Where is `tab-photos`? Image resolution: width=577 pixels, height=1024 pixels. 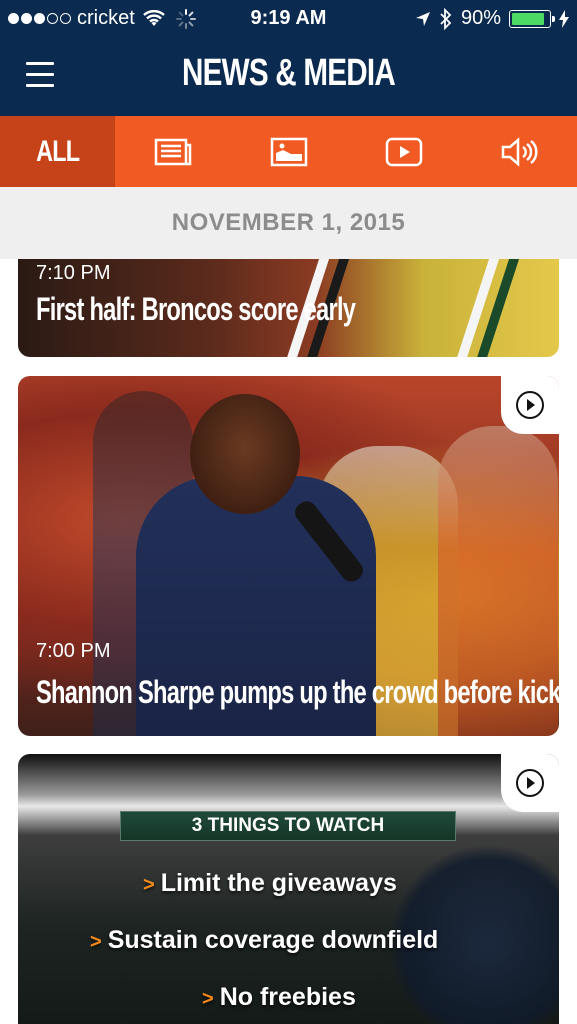 tab-photos is located at coordinates (288, 151).